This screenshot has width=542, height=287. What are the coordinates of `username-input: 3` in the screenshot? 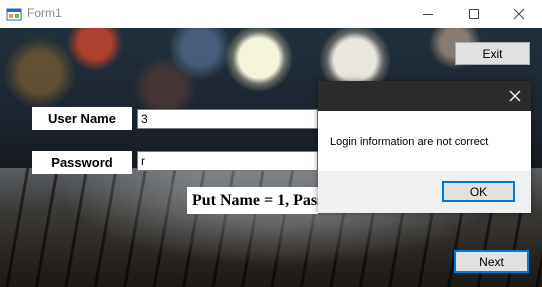 It's located at (227, 119).